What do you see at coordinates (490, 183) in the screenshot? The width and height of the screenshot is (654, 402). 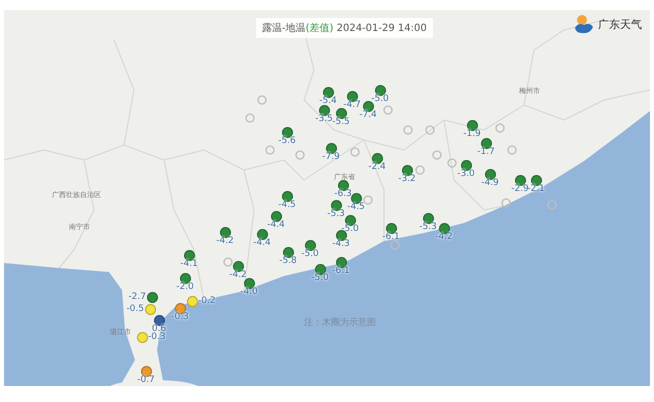 I see `station-value: -4.9` at bounding box center [490, 183].